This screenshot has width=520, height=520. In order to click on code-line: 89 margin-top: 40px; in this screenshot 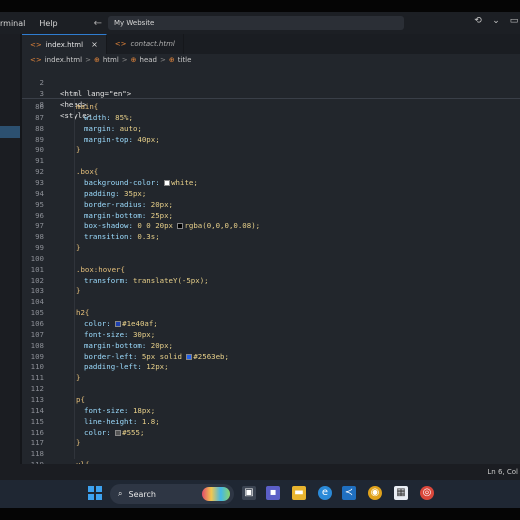, I will do `click(271, 139)`.